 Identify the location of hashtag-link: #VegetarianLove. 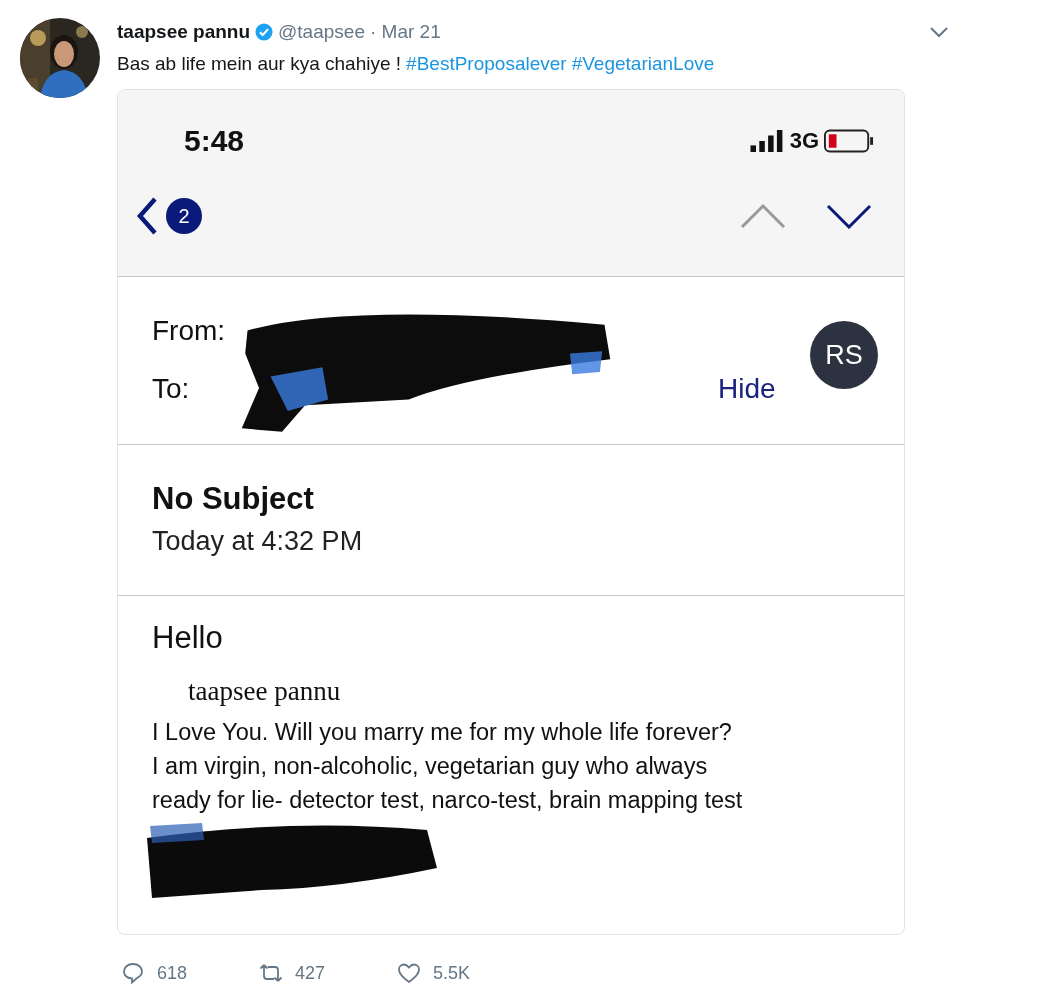
(643, 64).